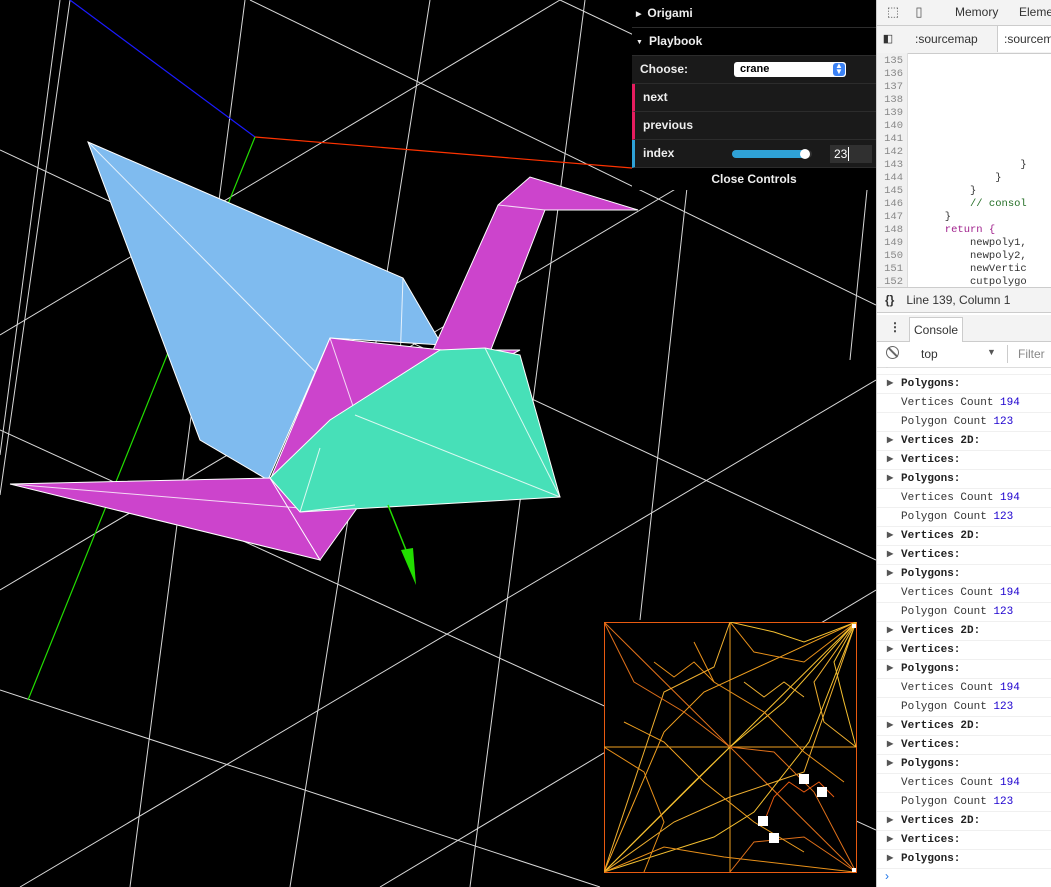 The image size is (1051, 887). I want to click on console-text: Polygon Count, so click(944, 517).